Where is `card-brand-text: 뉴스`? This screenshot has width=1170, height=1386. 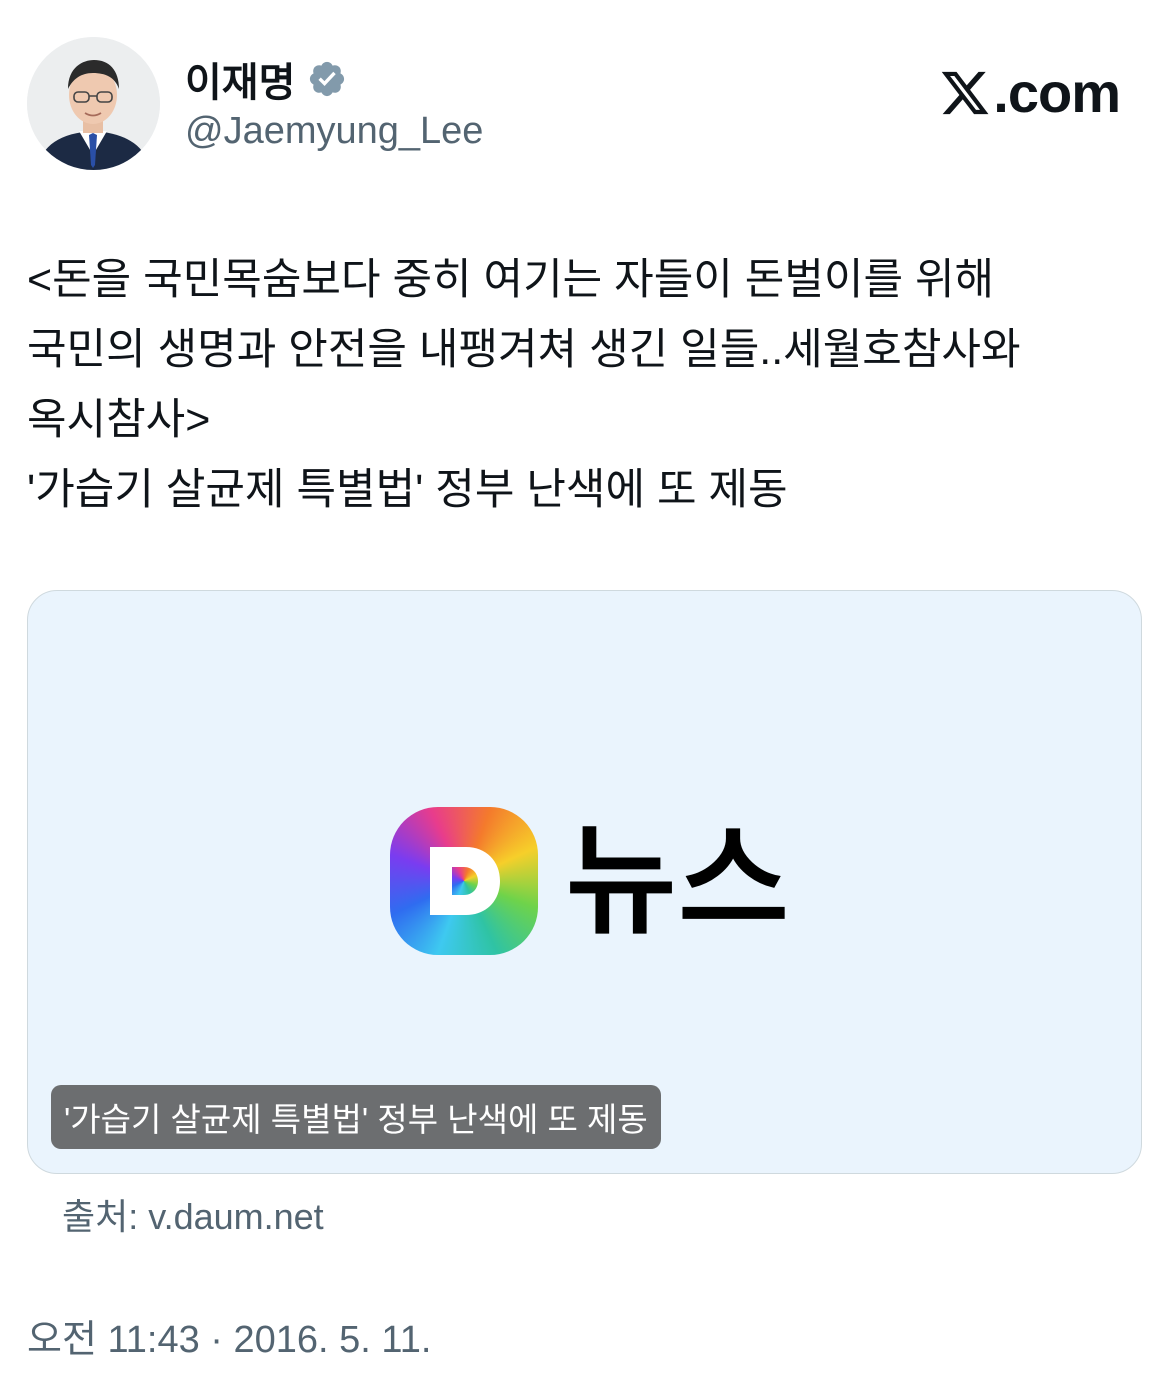
card-brand-text: 뉴스 is located at coordinates (678, 881).